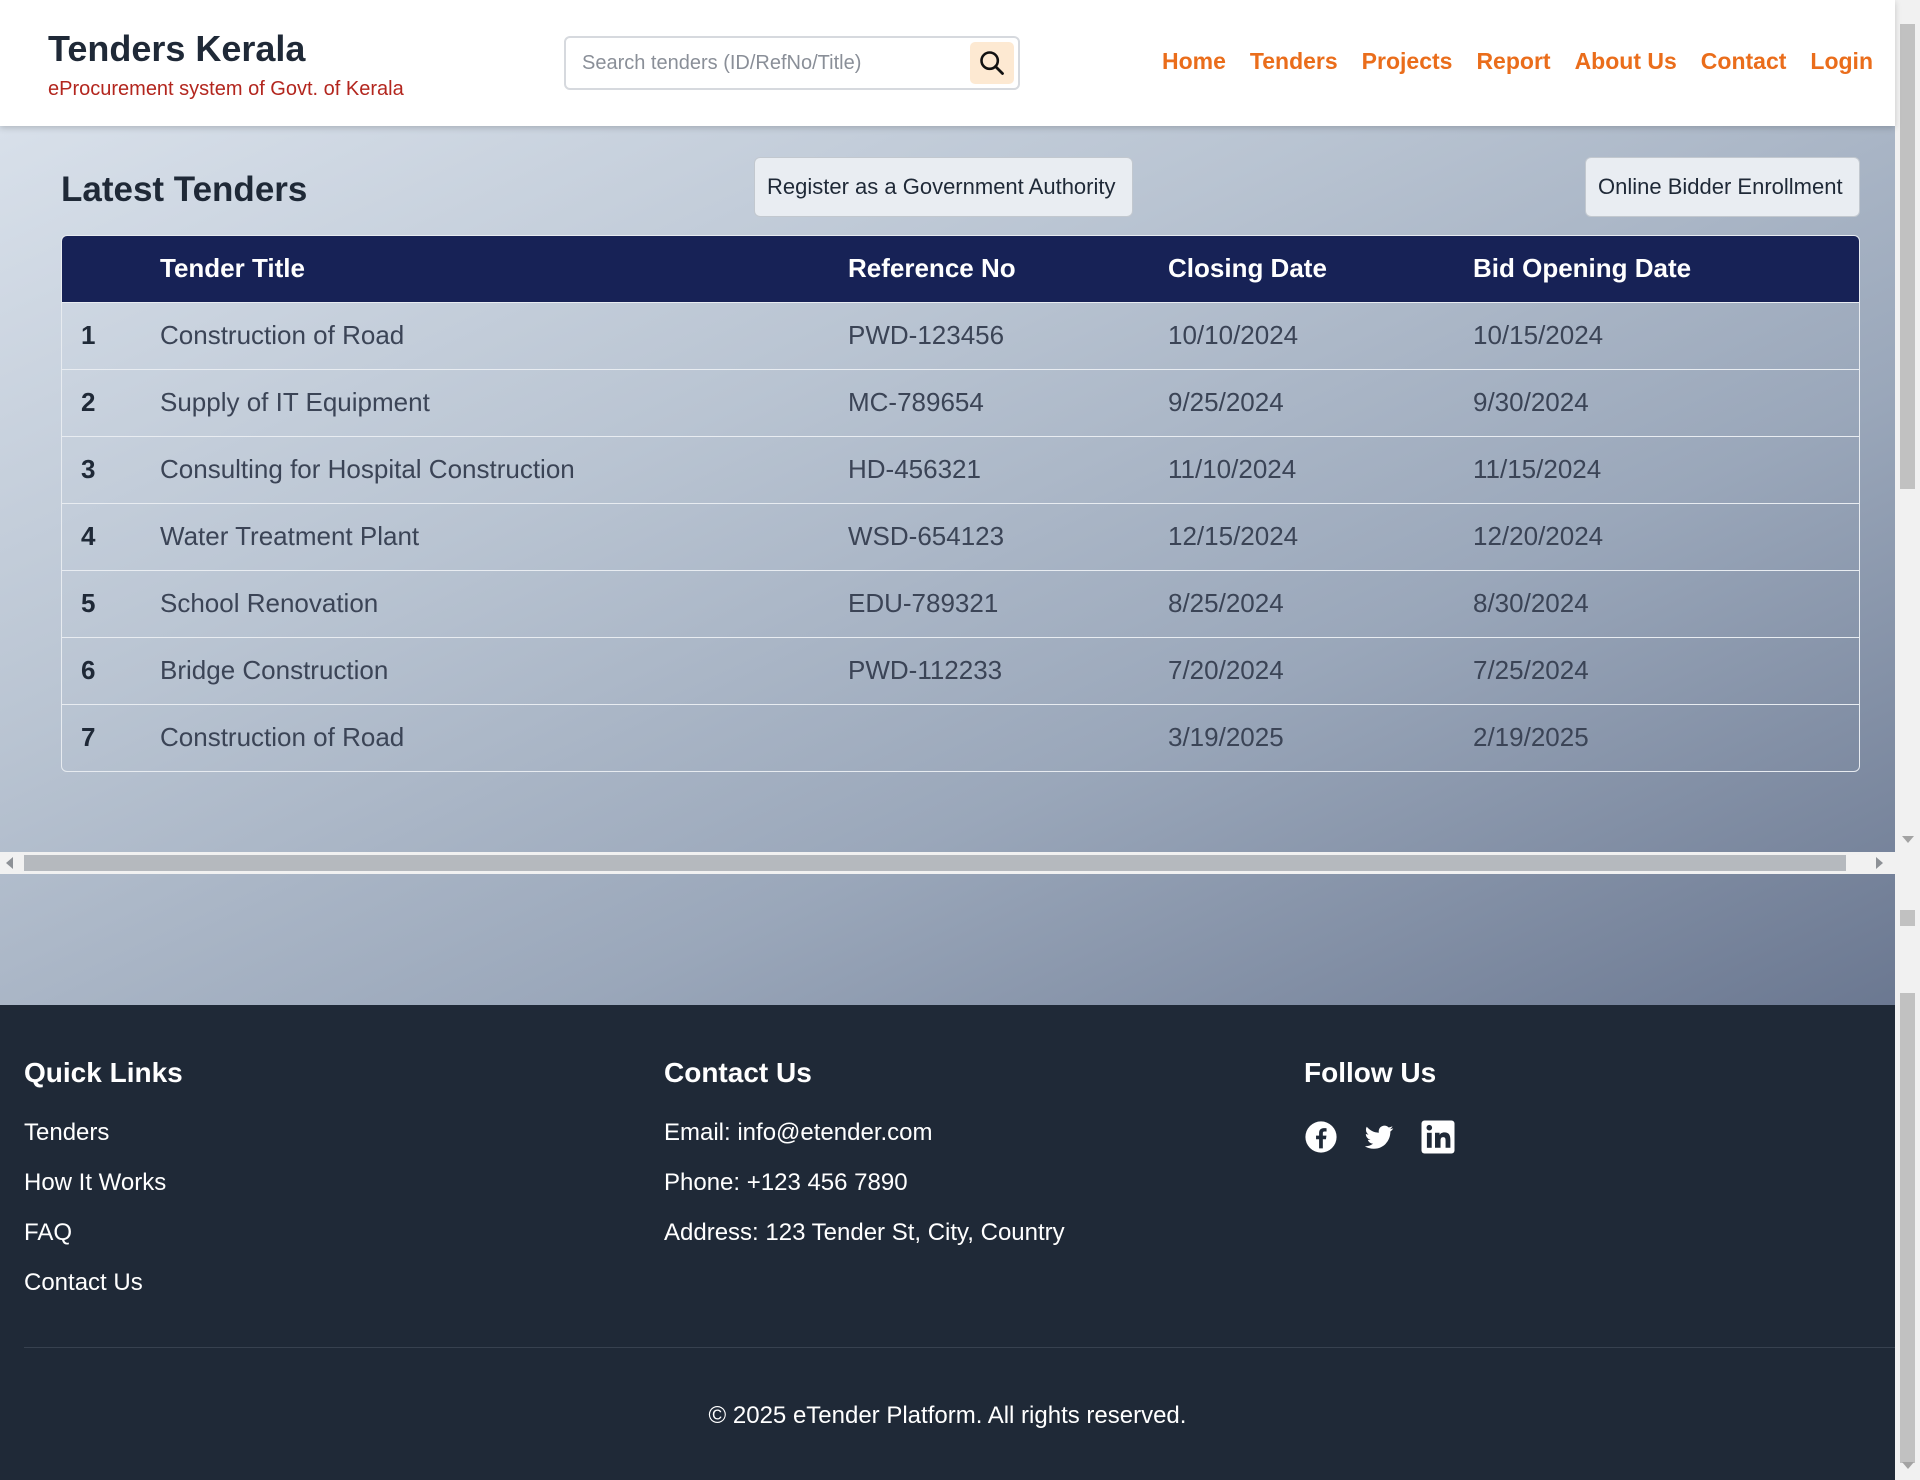  What do you see at coordinates (786, 1182) in the screenshot?
I see `contact-phone: Phone: +123 456 7890` at bounding box center [786, 1182].